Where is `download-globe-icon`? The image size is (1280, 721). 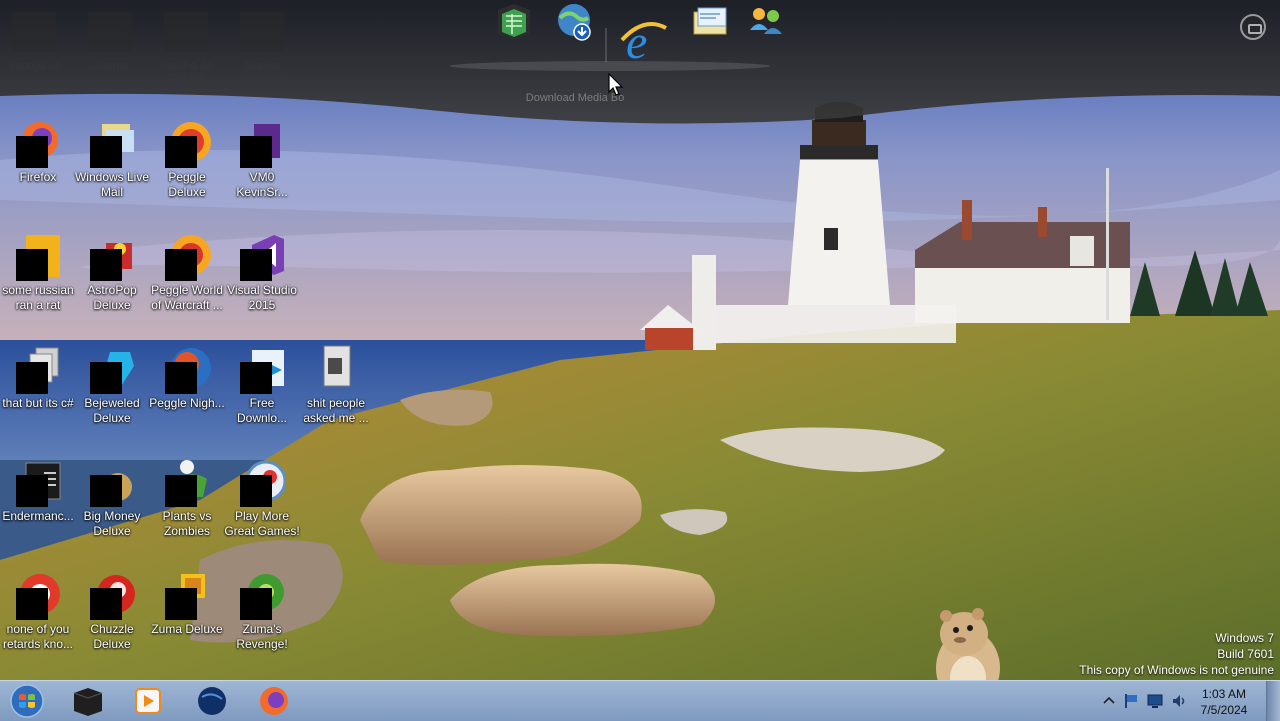
download-globe-icon is located at coordinates (574, 22).